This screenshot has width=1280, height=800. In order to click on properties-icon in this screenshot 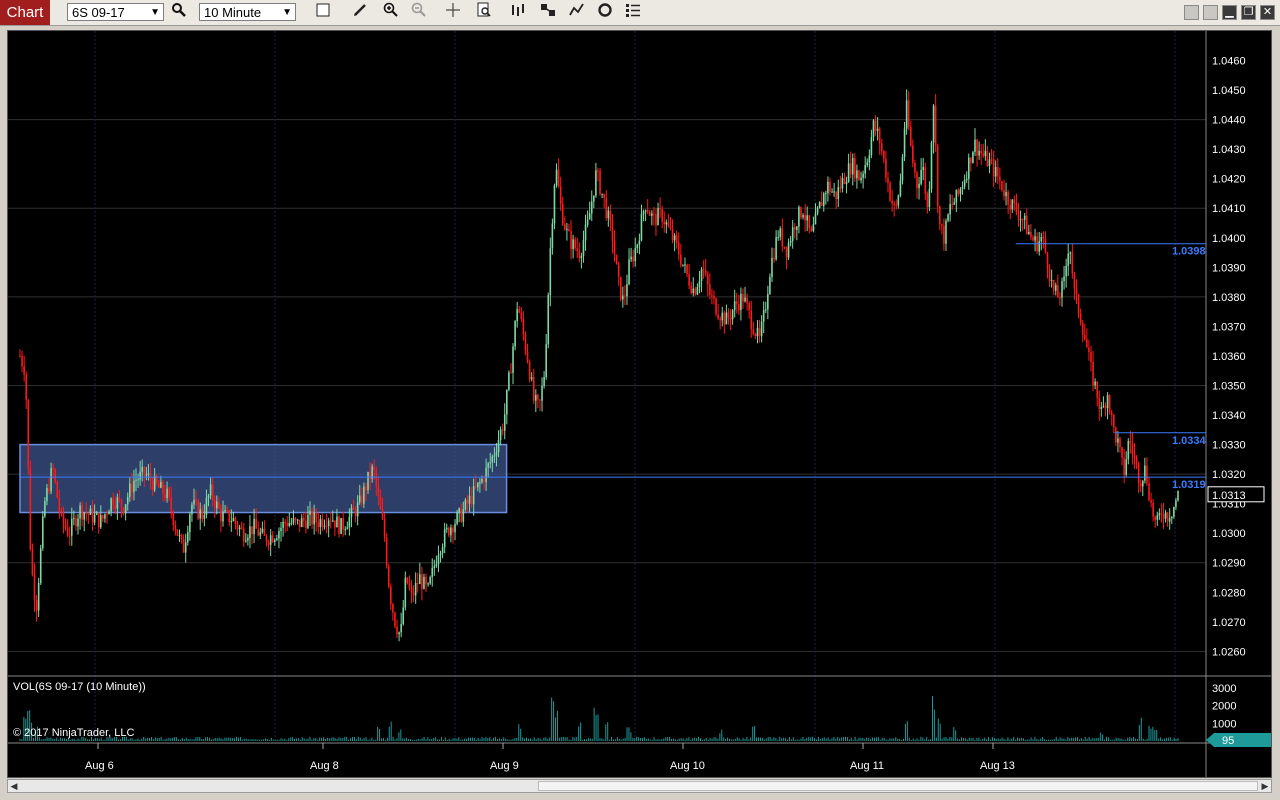, I will do `click(484, 12)`.